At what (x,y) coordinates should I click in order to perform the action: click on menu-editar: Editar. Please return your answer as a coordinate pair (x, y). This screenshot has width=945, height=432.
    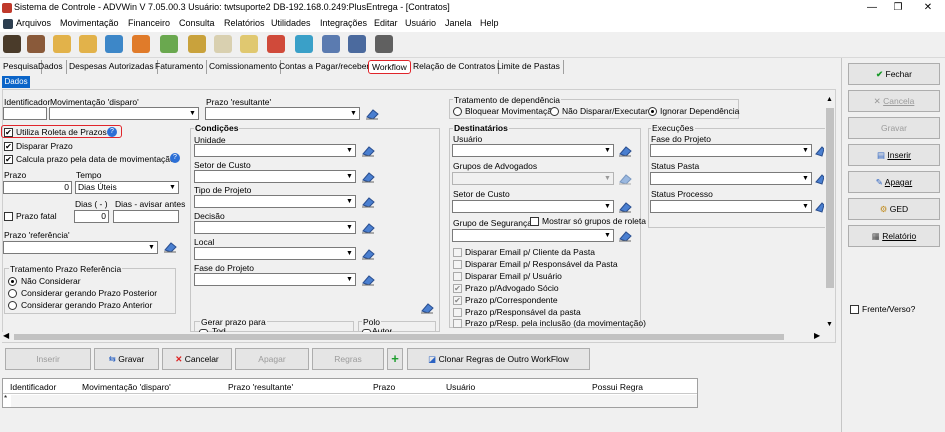
    Looking at the image, I should click on (386, 23).